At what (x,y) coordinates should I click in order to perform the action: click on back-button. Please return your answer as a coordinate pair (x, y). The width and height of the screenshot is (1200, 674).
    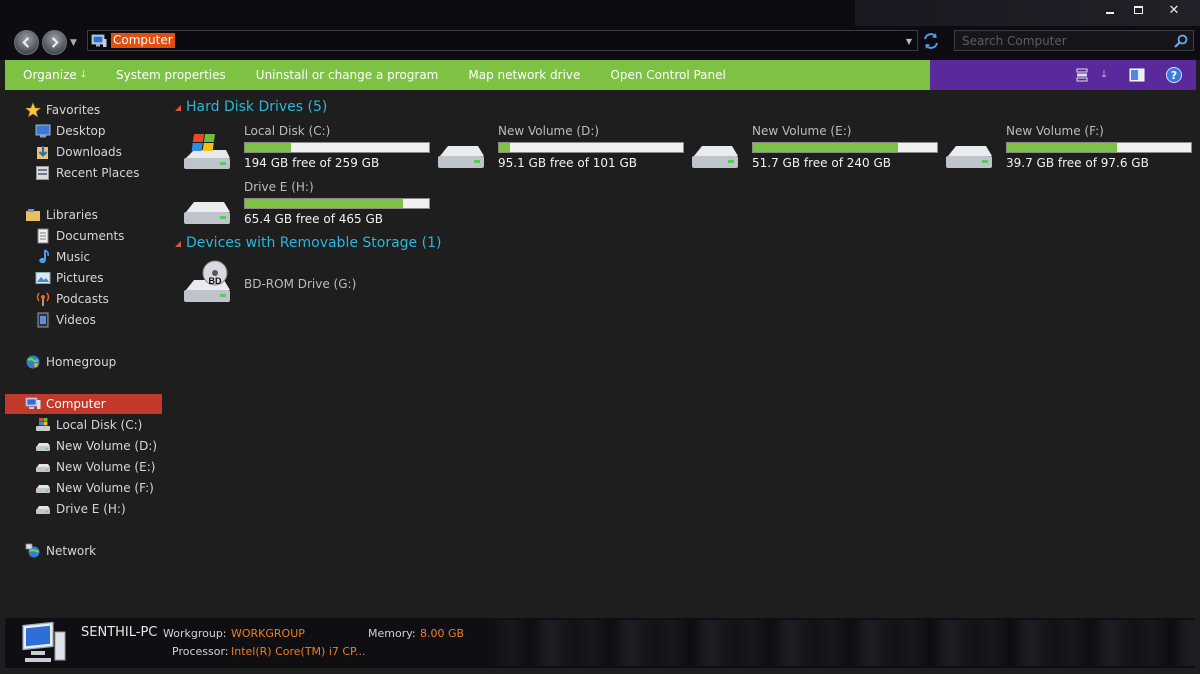
    Looking at the image, I should click on (26, 42).